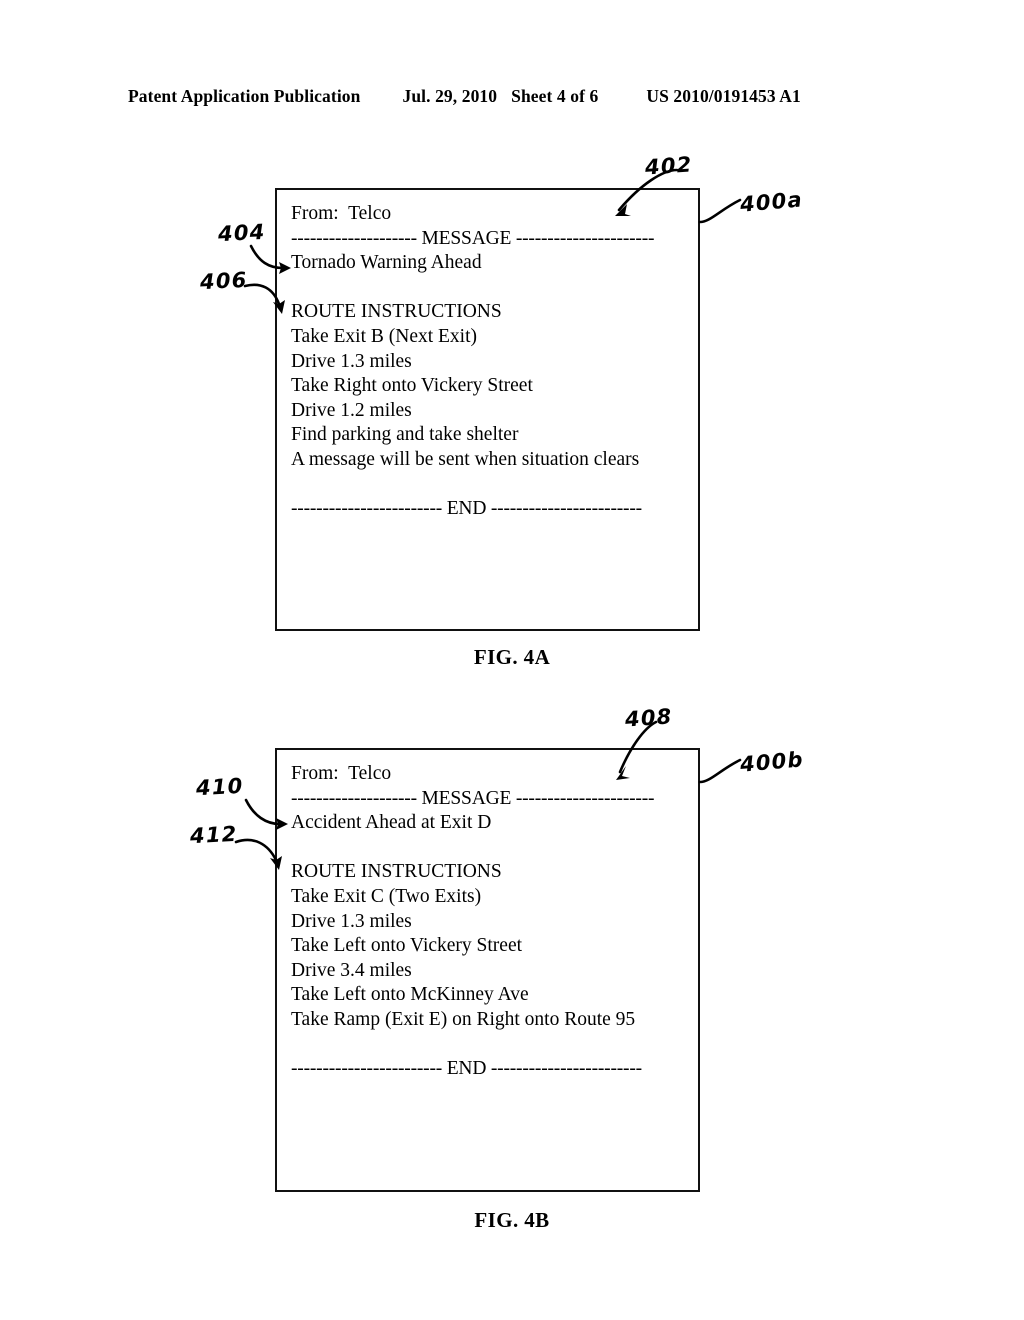 The width and height of the screenshot is (1024, 1320). Describe the element at coordinates (351, 410) in the screenshot. I see `route-instruction-item: Drive 1.2 miles` at that location.